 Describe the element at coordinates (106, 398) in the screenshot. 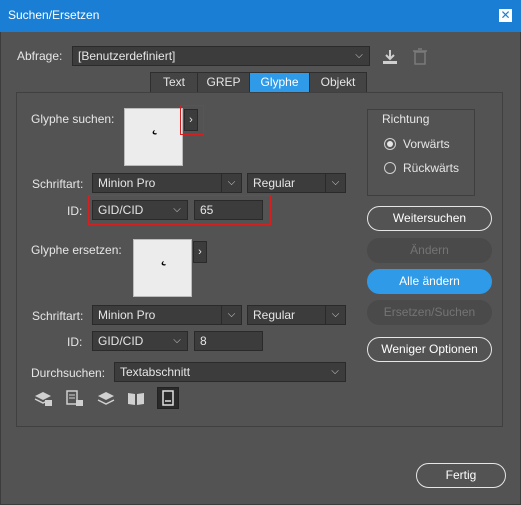

I see `include-hidden-layers-icon` at that location.